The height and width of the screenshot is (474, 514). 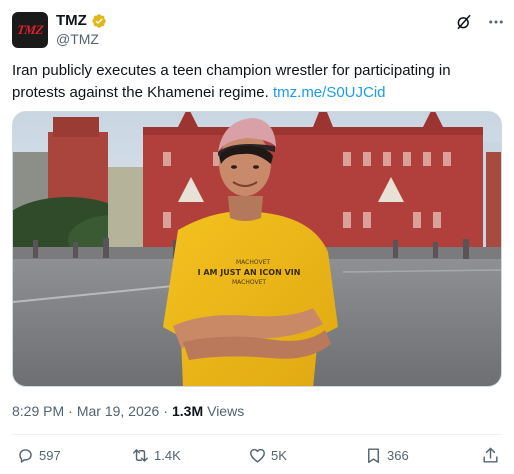 I want to click on share-icon, so click(x=490, y=455).